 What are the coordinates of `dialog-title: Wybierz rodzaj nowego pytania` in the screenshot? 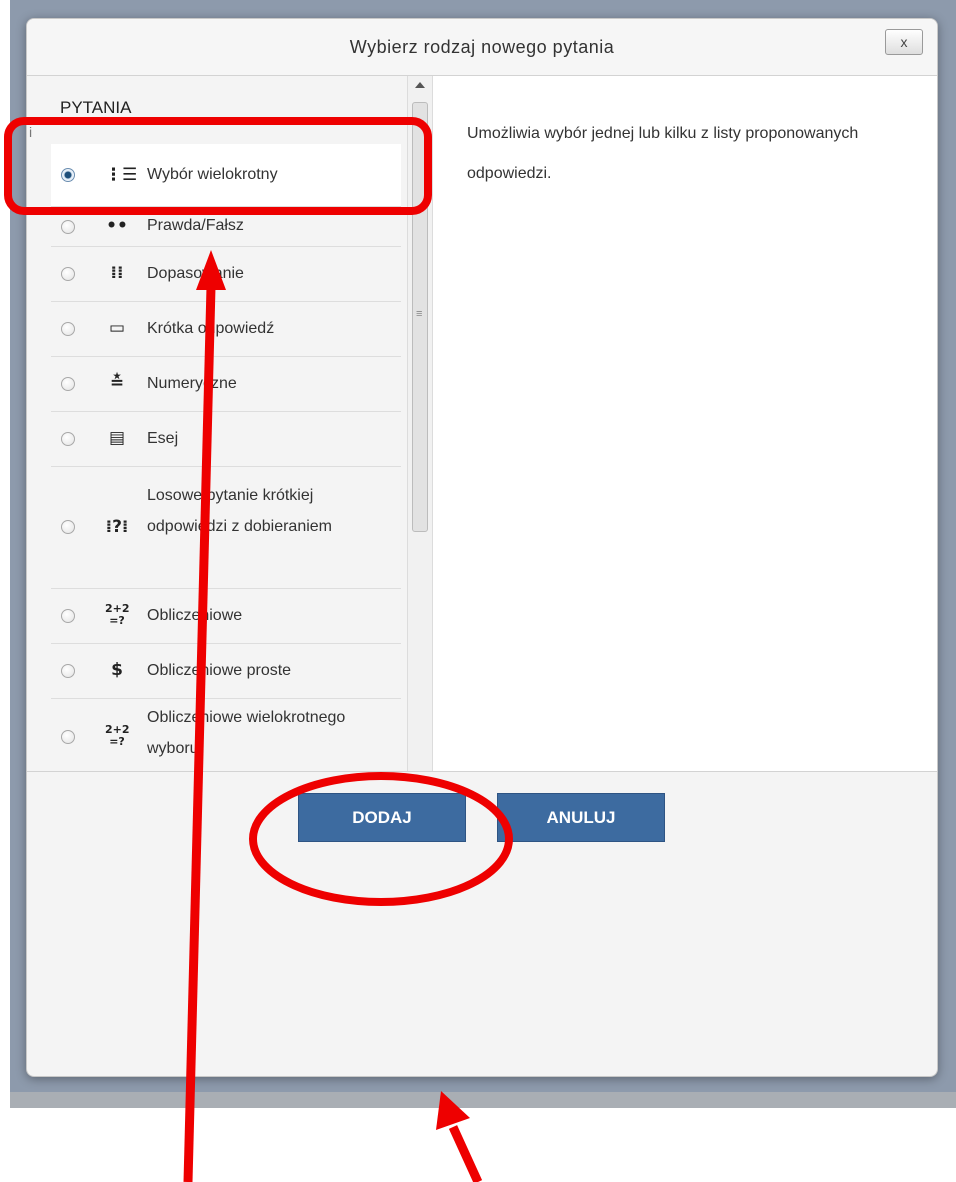 It's located at (482, 47).